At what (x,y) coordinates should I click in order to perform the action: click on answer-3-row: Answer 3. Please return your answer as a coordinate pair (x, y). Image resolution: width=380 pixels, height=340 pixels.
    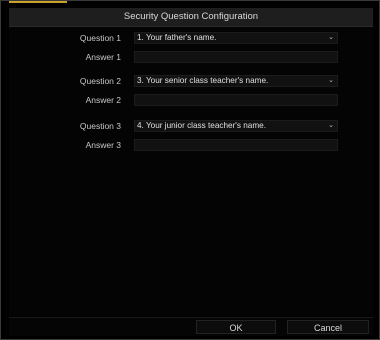
    Looking at the image, I should click on (191, 145).